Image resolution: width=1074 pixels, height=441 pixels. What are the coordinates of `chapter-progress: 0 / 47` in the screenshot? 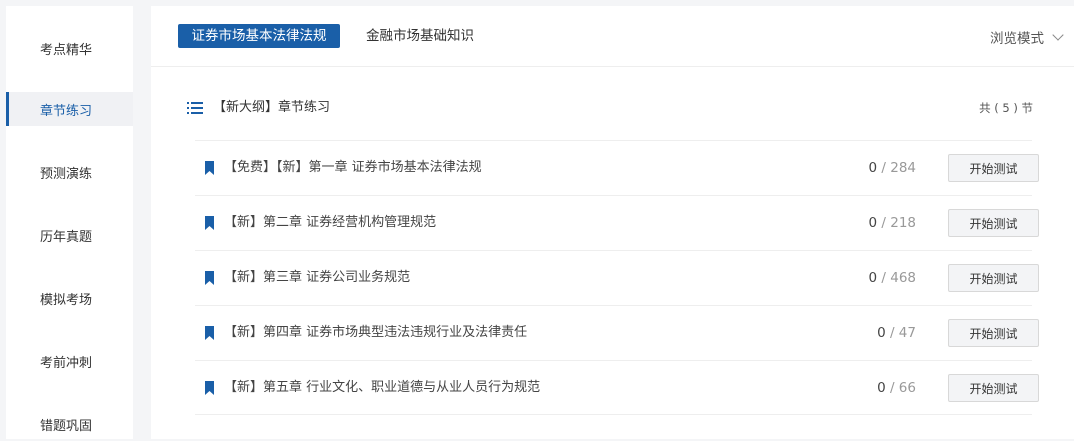 It's located at (896, 333).